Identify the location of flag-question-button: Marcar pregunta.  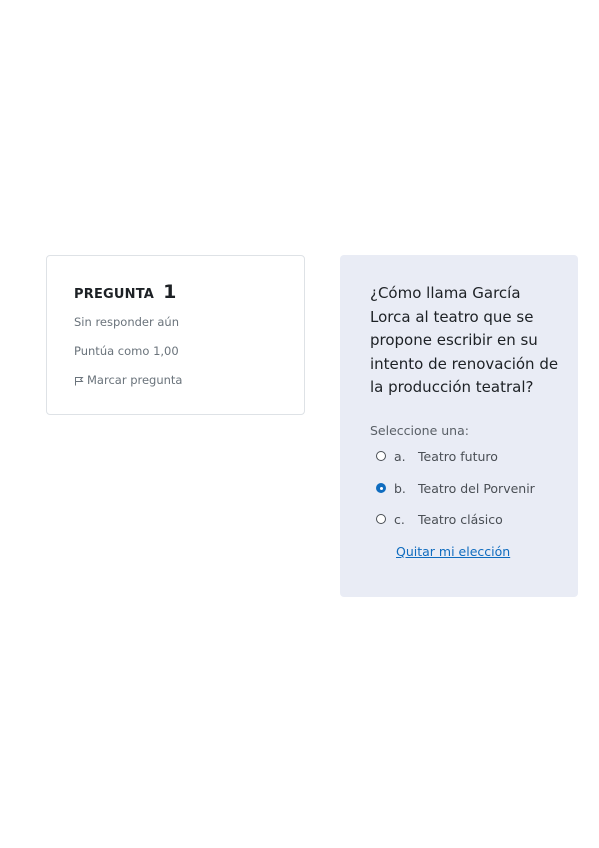
(128, 380).